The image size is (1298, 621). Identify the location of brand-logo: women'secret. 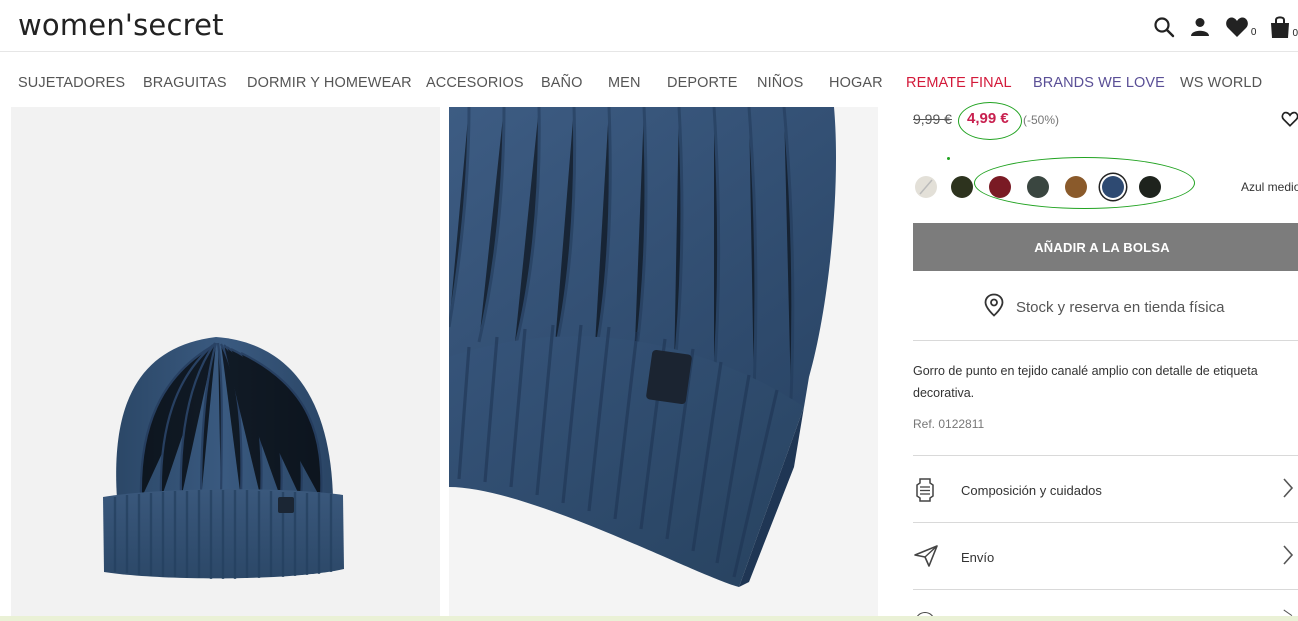
(121, 25).